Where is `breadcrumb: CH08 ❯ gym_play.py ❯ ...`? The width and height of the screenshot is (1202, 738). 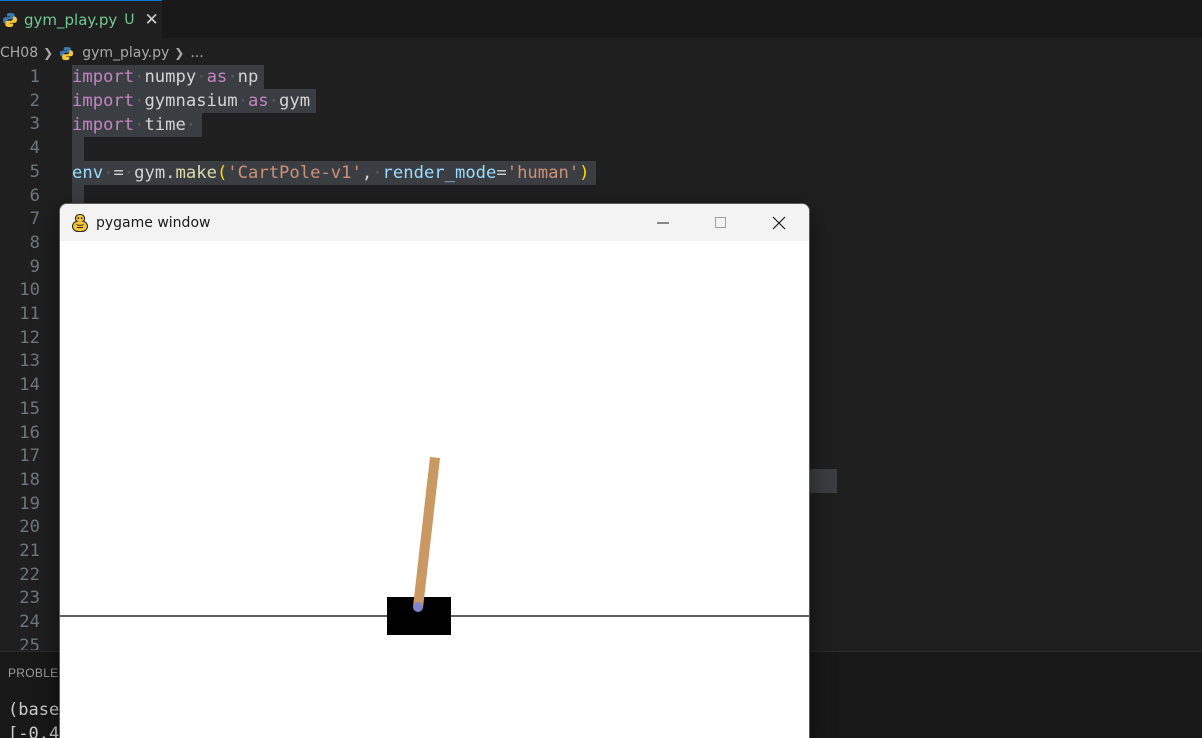
breadcrumb: CH08 ❯ gym_play.py ❯ ... is located at coordinates (102, 53).